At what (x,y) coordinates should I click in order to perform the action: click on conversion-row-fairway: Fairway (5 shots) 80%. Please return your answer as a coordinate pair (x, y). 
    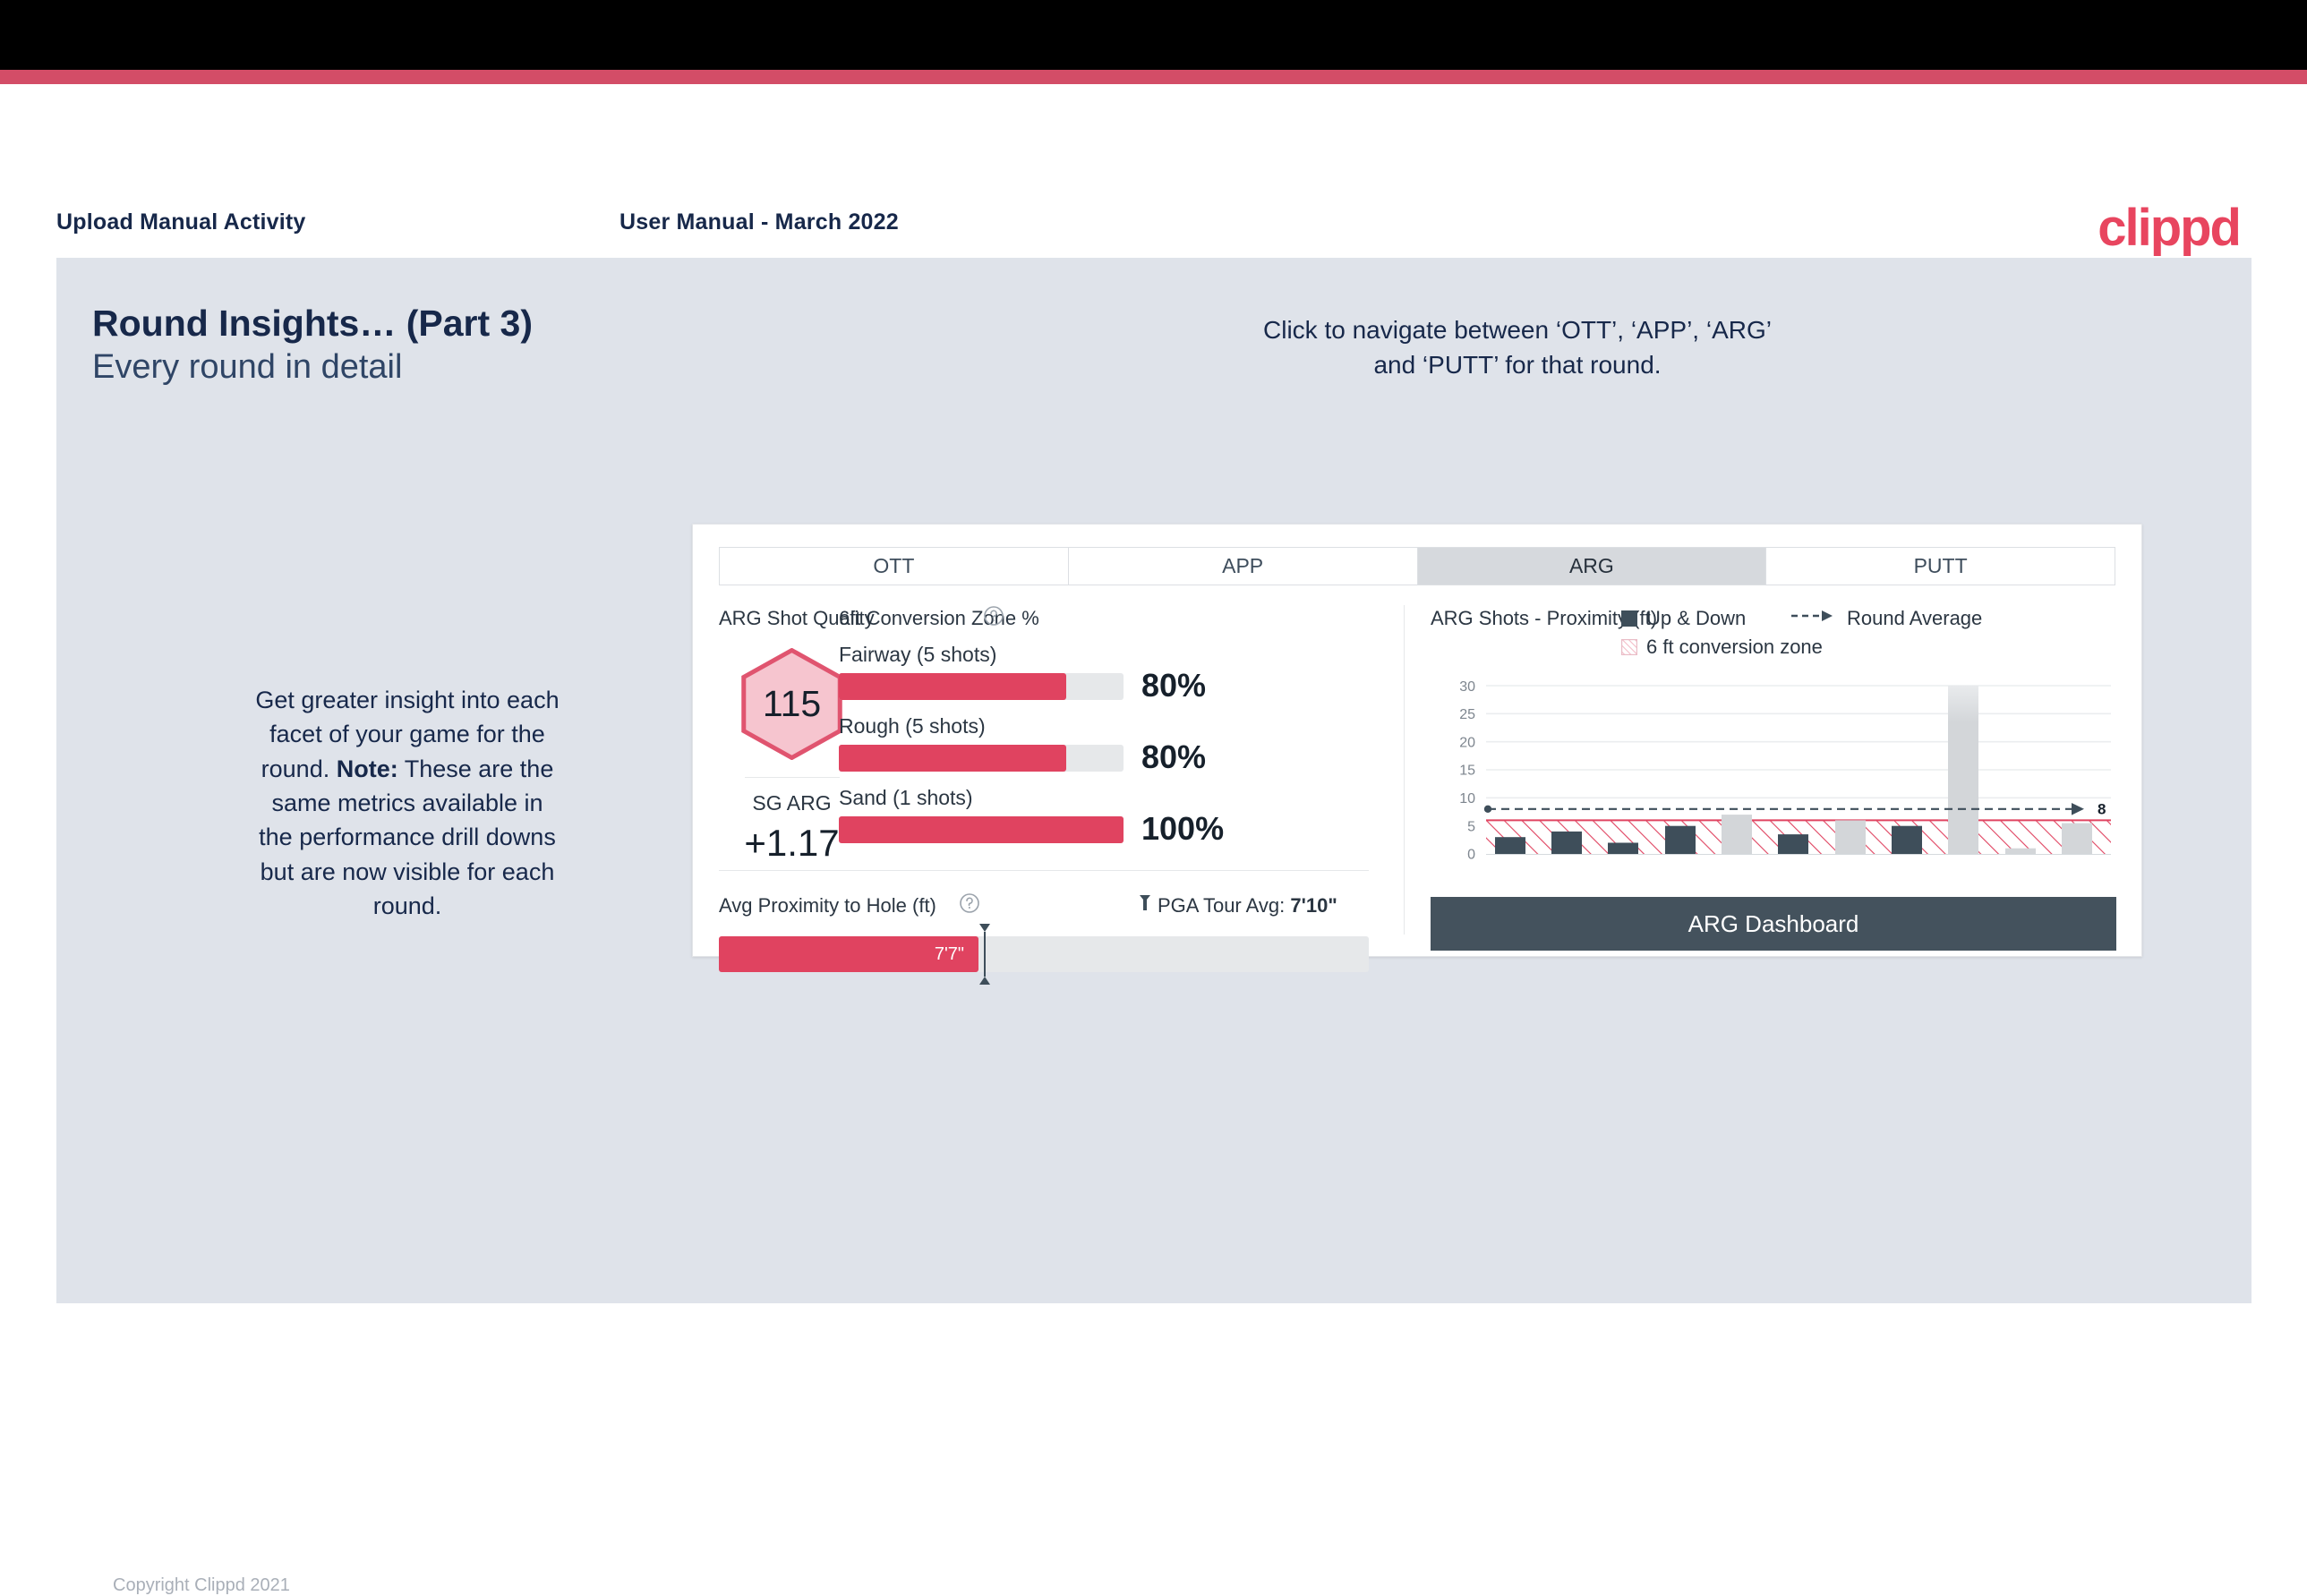
    Looking at the image, I should click on (1049, 678).